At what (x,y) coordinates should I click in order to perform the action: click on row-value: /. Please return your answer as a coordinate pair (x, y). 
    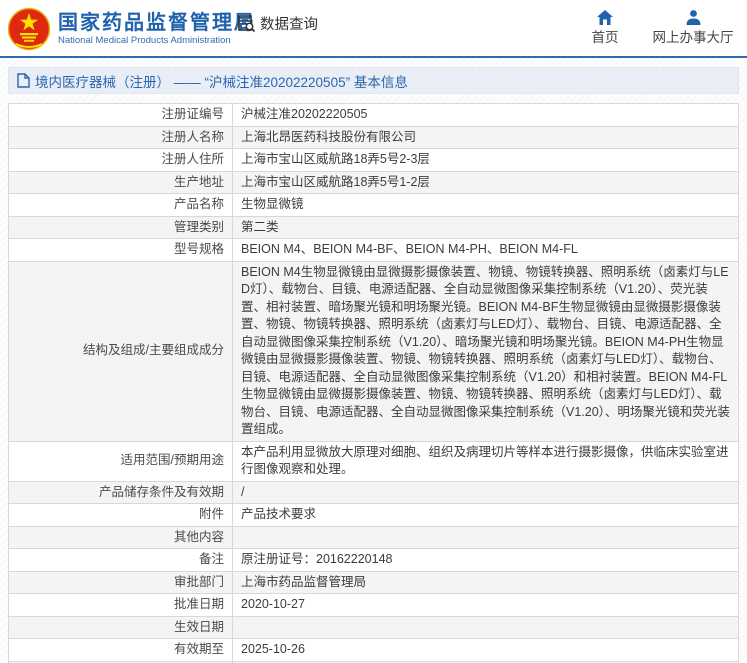
    Looking at the image, I should click on (485, 492).